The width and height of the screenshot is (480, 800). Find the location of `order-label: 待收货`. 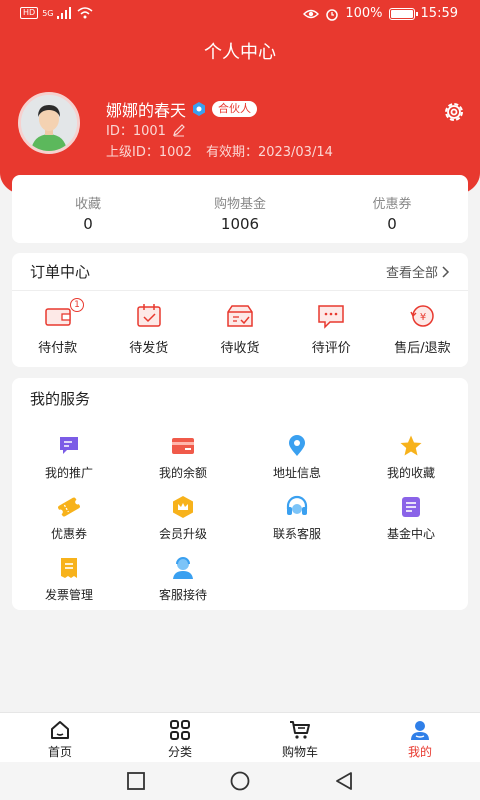

order-label: 待收货 is located at coordinates (240, 348).